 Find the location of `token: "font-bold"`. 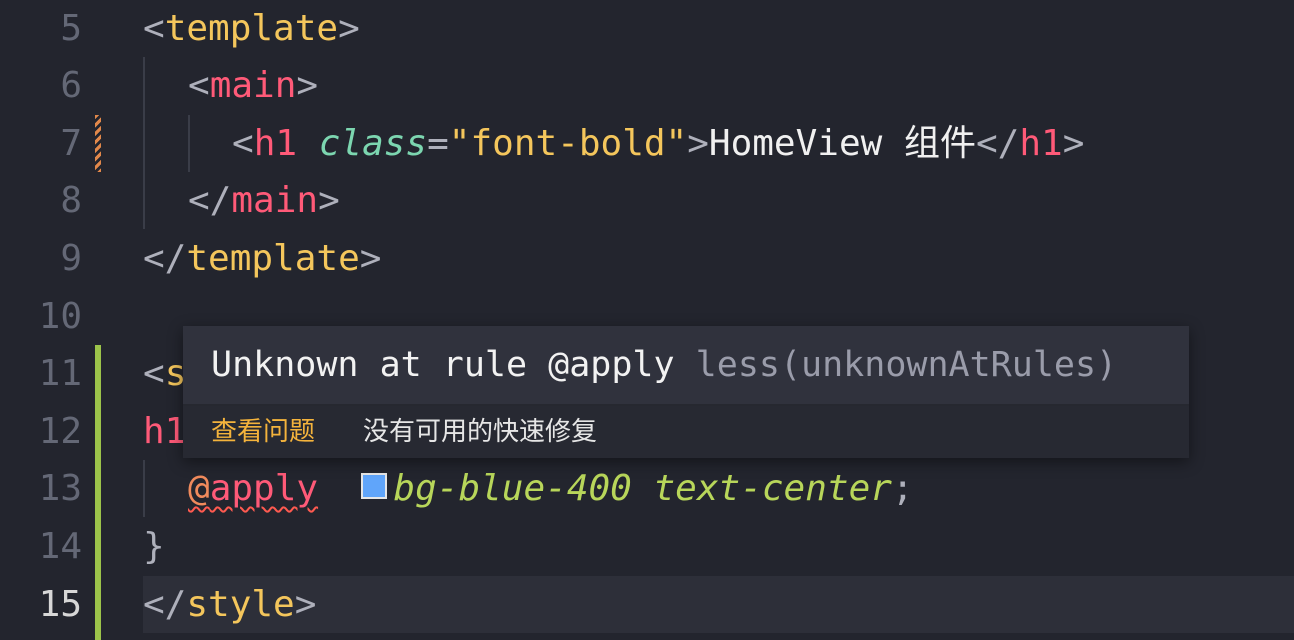

token: "font-bold" is located at coordinates (568, 143).